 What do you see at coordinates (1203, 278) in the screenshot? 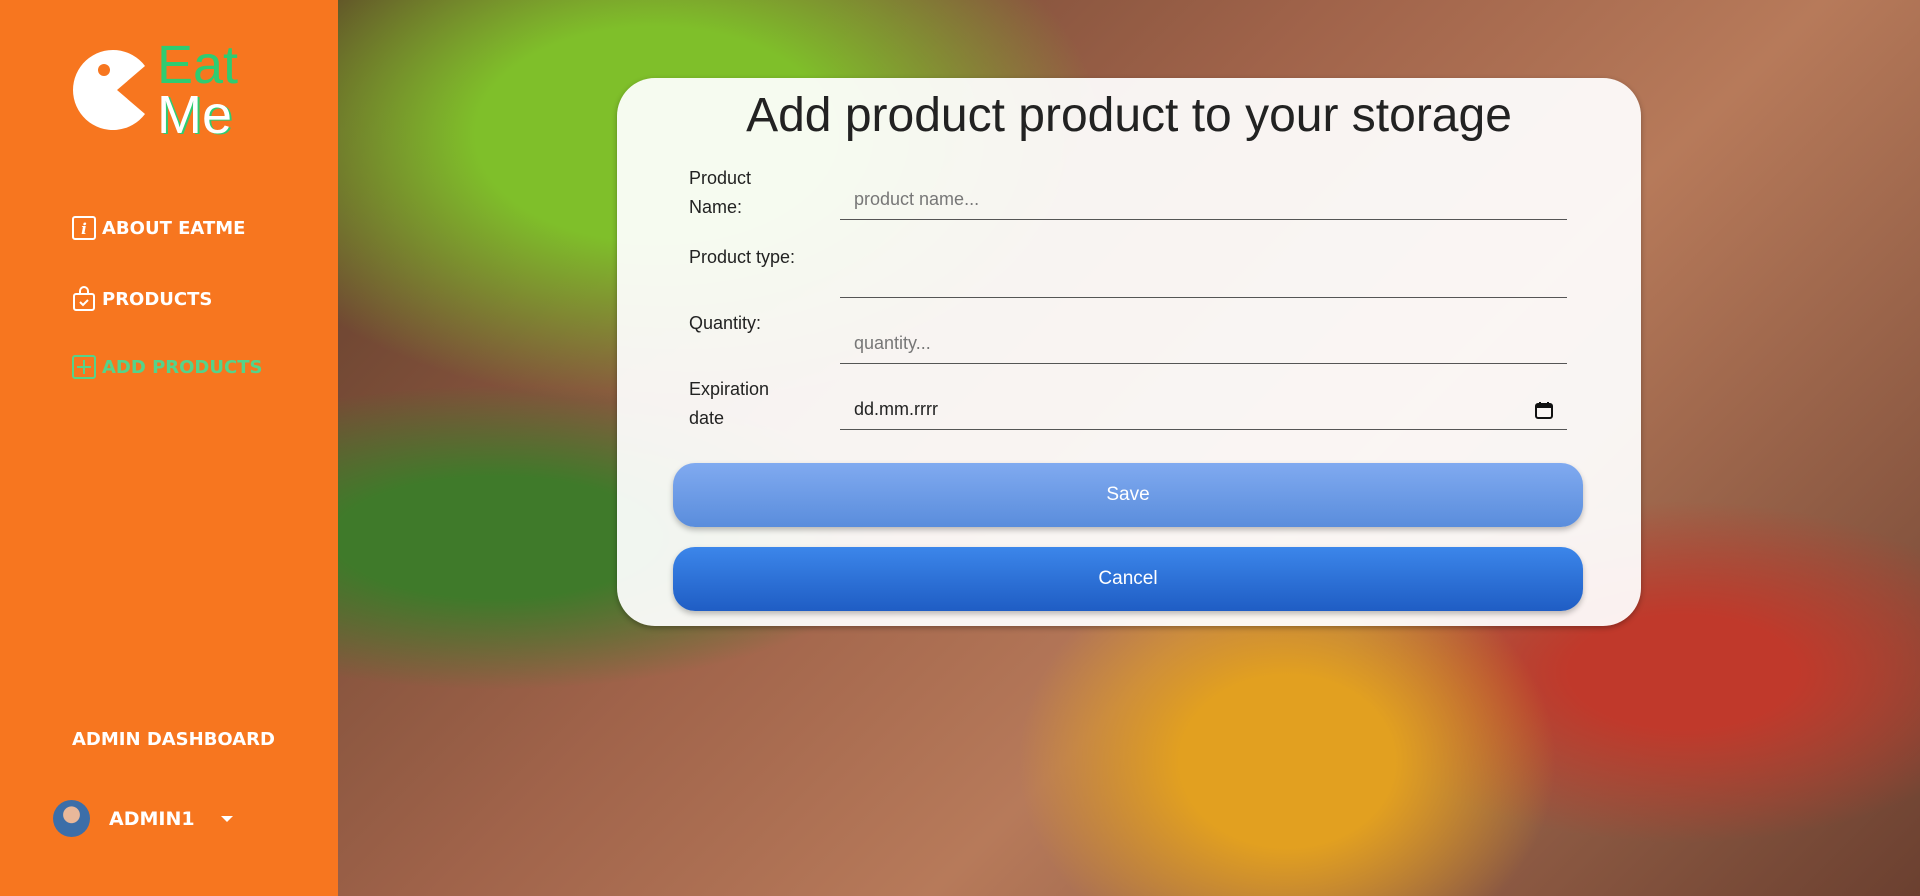
I see `product-type-input` at bounding box center [1203, 278].